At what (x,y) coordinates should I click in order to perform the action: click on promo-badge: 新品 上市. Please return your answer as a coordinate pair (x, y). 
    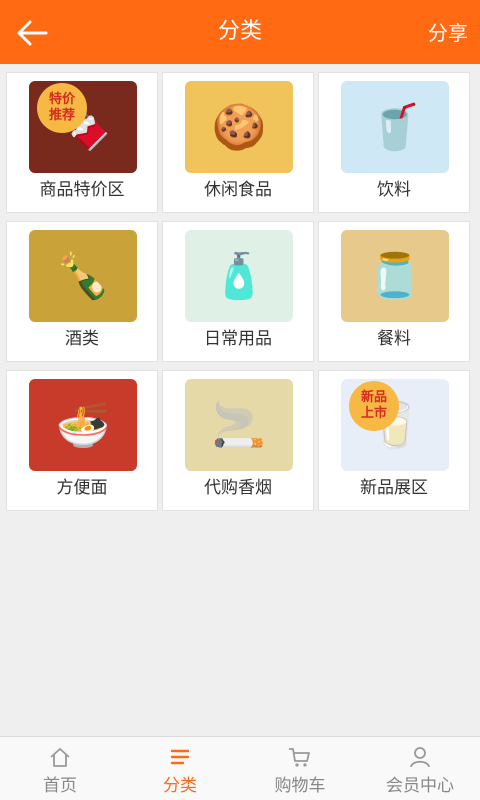
    Looking at the image, I should click on (374, 406).